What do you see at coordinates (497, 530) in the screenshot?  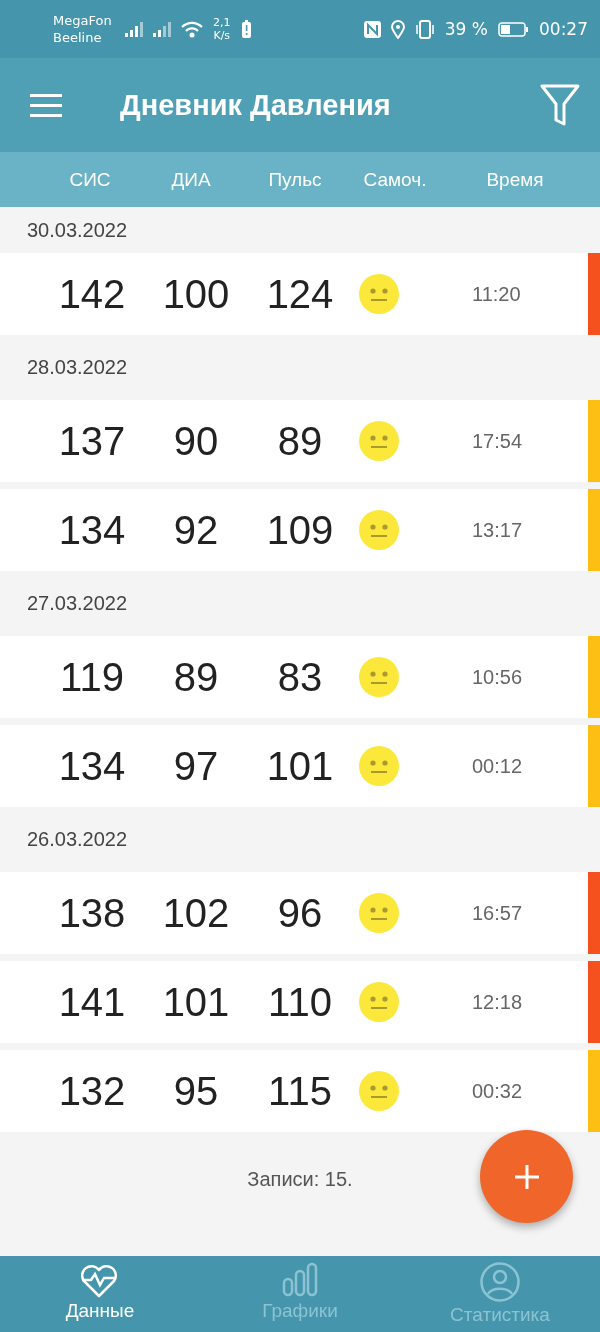 I see `record-time: 13:17` at bounding box center [497, 530].